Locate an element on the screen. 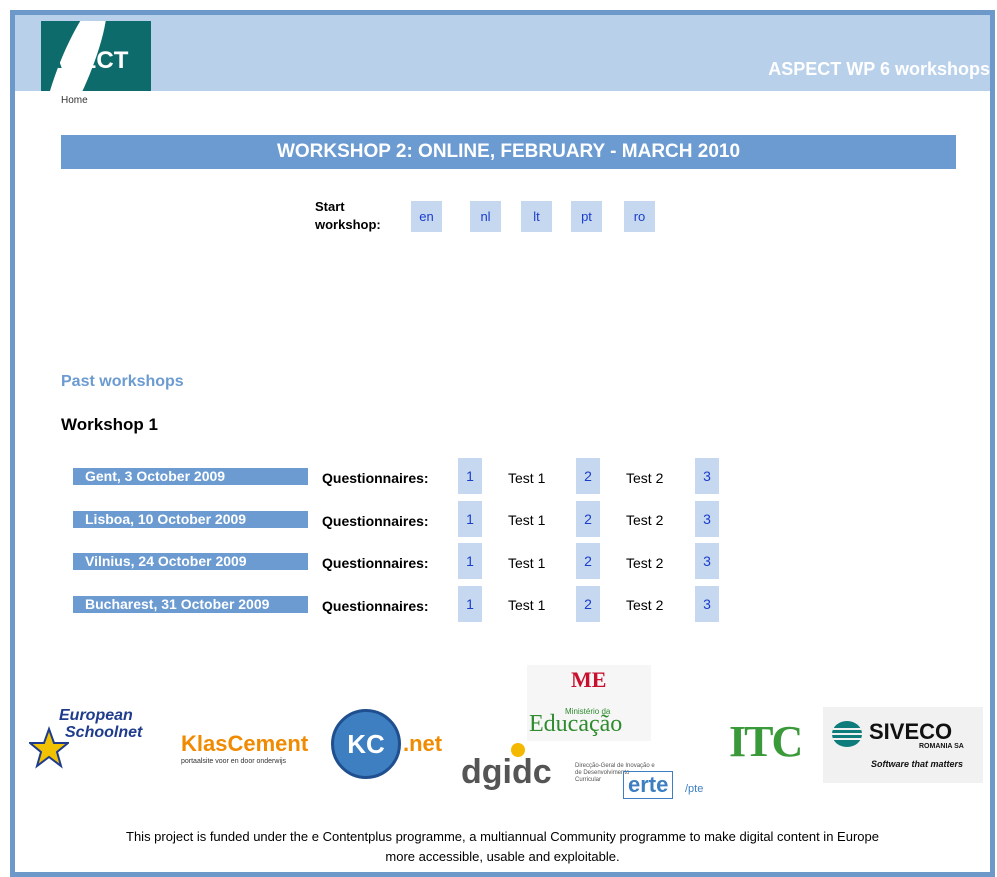 This screenshot has height=877, width=997. session-city-gent: Gent, 3 October 2009 is located at coordinates (190, 476).